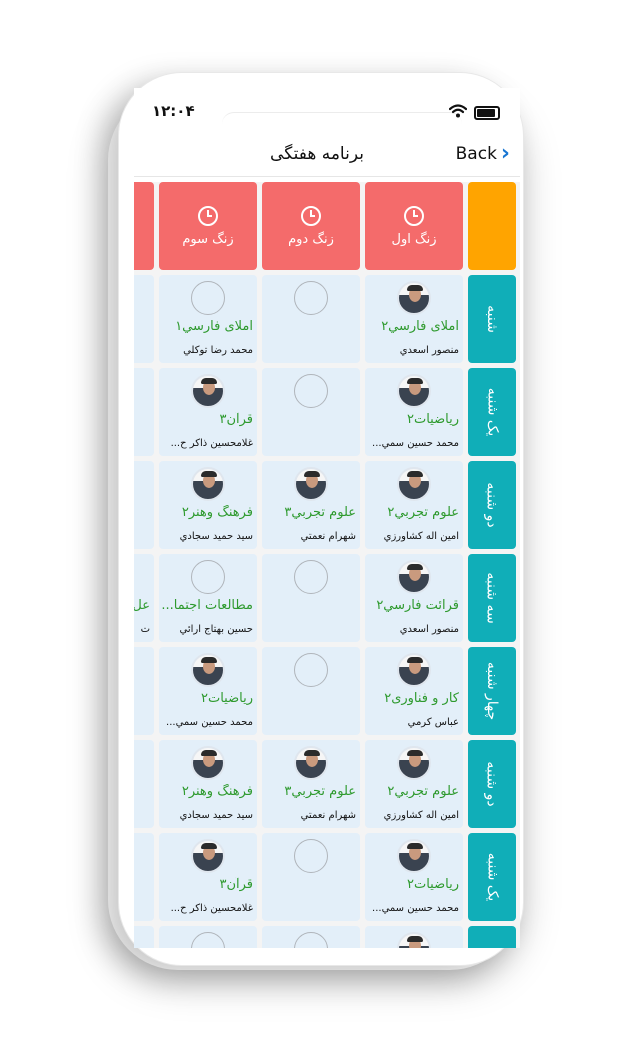  I want to click on teacher-name: محمد رضا توكلي, so click(218, 350).